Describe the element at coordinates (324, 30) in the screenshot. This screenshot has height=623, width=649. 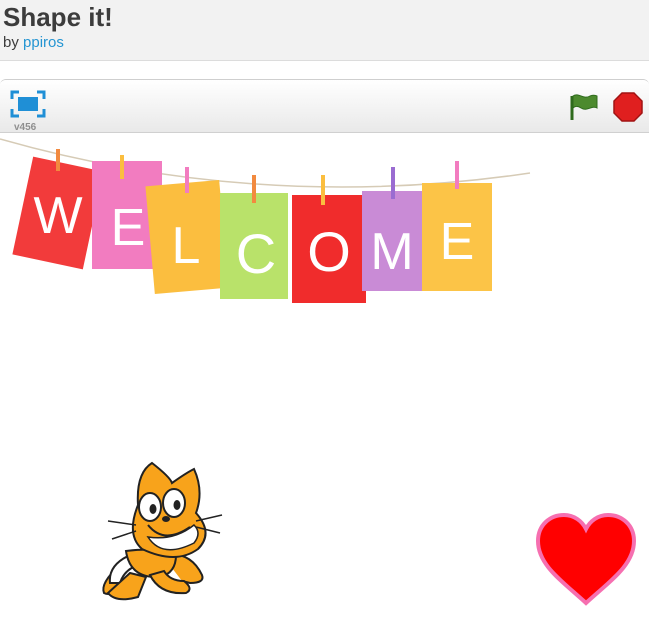
I see `project-header: Shape it! by ppiros` at that location.